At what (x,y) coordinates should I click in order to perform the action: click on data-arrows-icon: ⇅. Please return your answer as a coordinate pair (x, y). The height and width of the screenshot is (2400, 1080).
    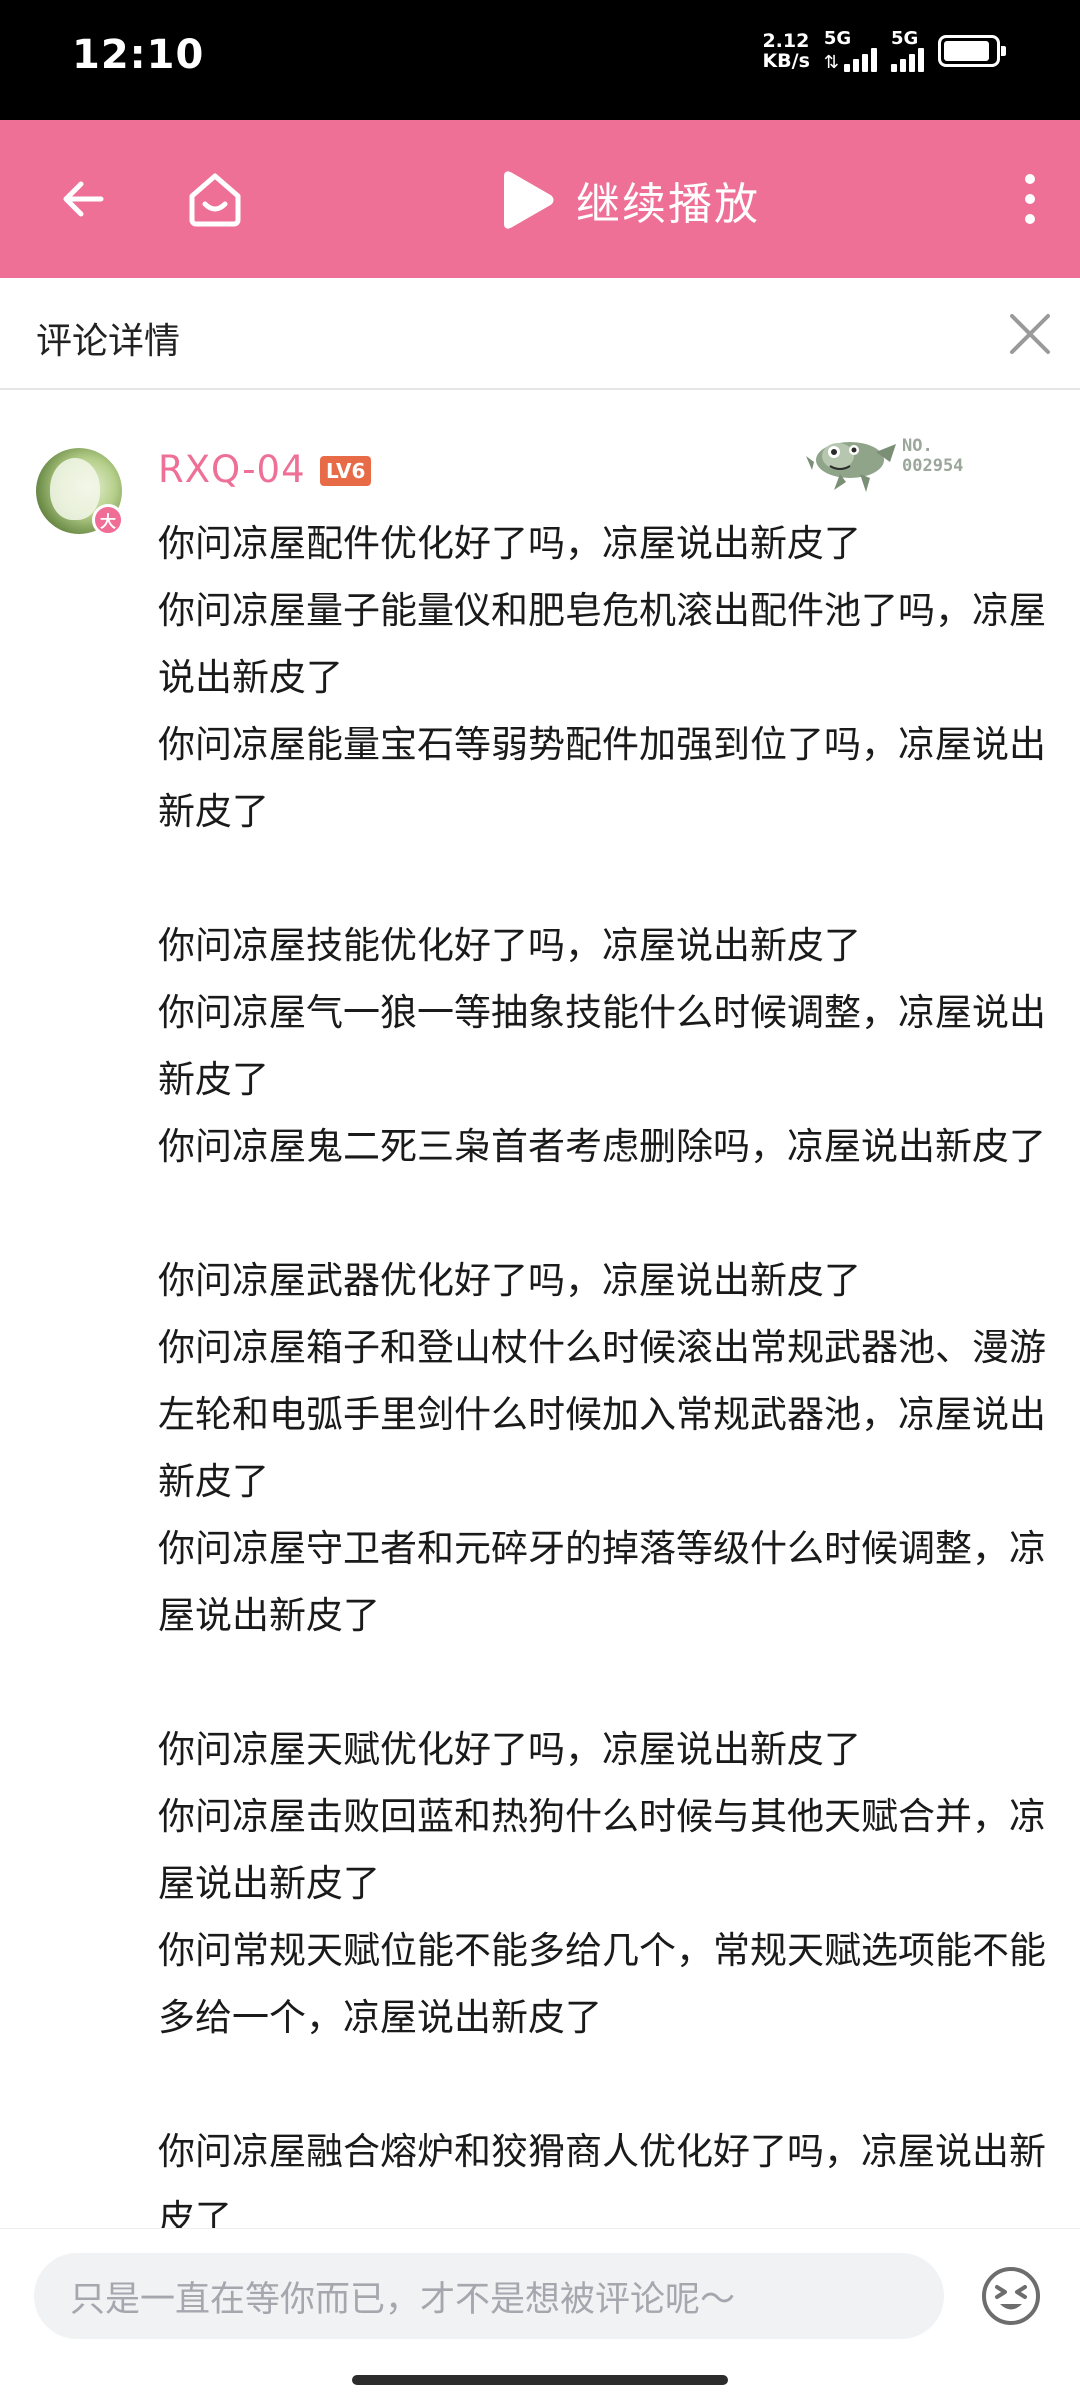
    Looking at the image, I should click on (831, 62).